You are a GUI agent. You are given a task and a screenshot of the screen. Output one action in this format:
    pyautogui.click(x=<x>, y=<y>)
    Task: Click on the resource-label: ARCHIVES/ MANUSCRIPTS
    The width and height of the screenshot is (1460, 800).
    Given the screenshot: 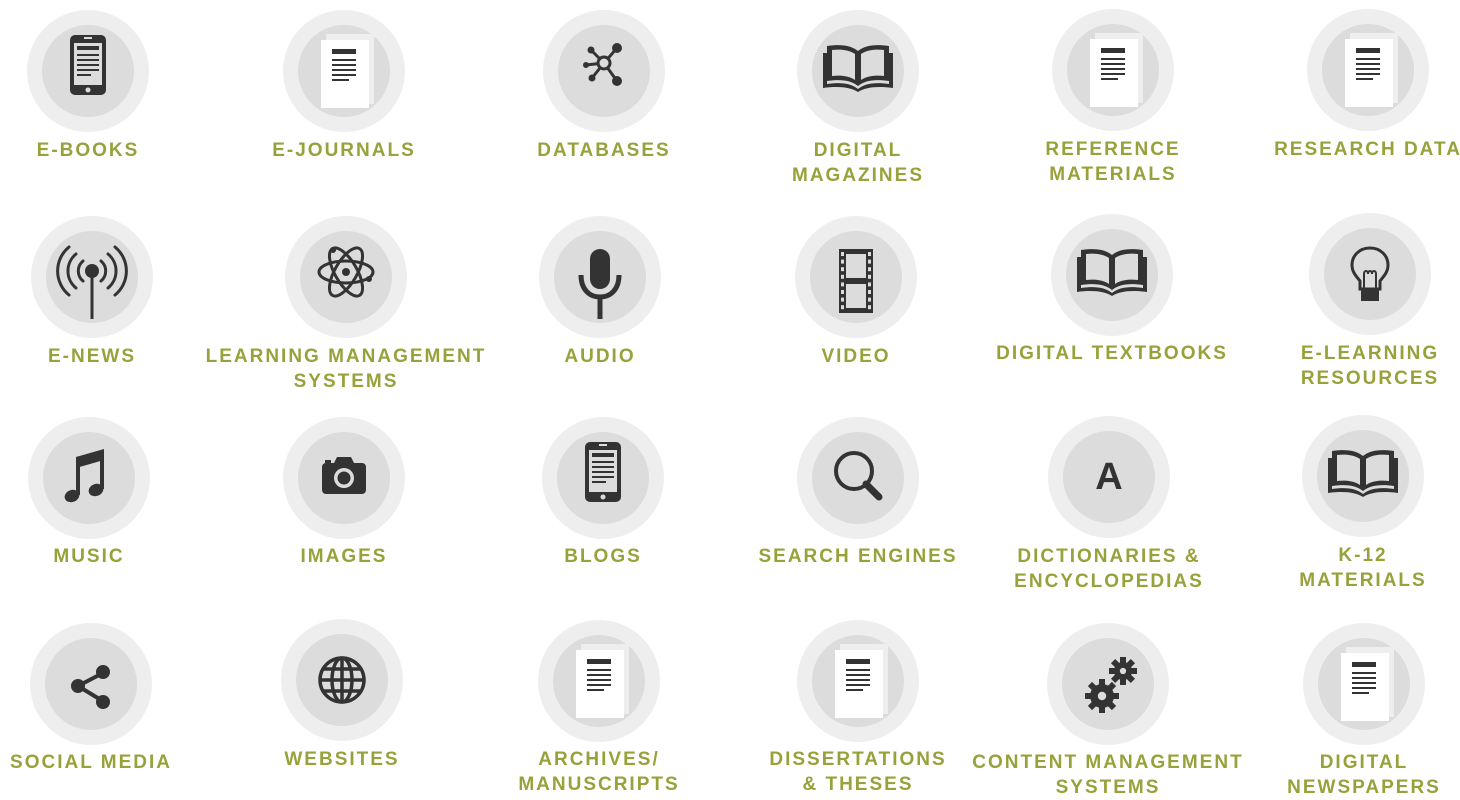 What is the action you would take?
    pyautogui.click(x=599, y=772)
    